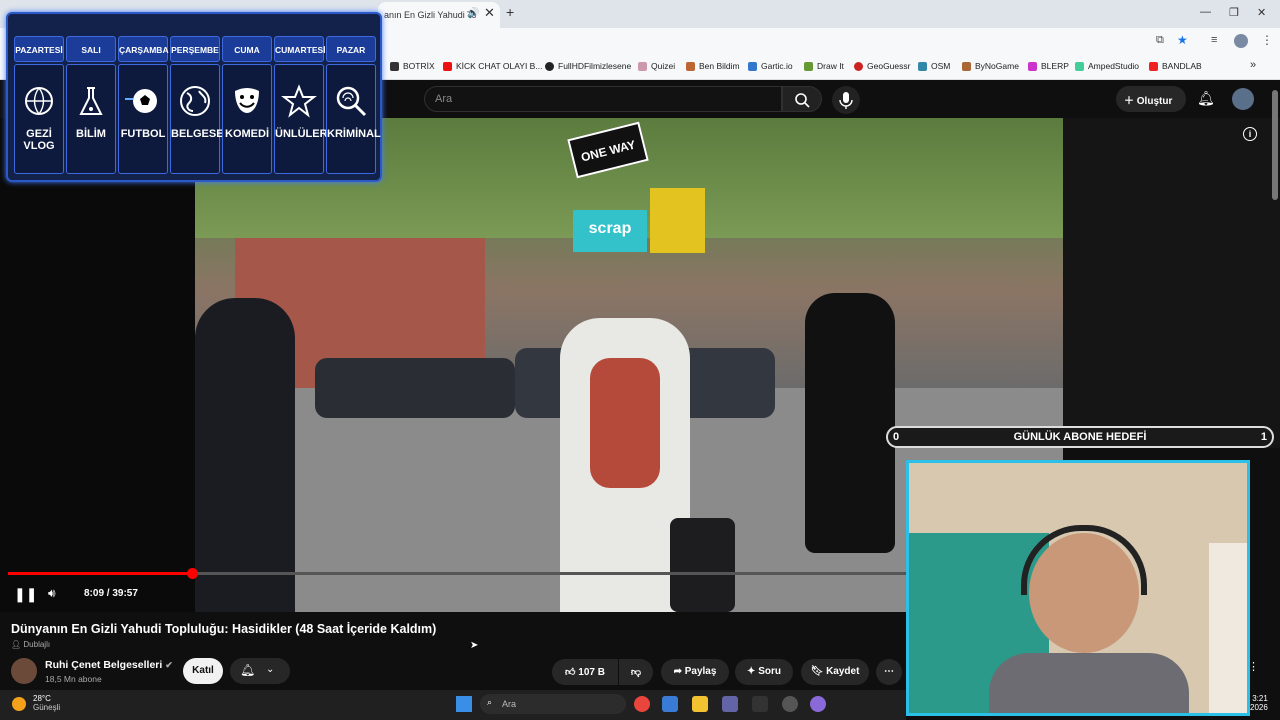 Image resolution: width=1280 pixels, height=720 pixels. What do you see at coordinates (896, 437) in the screenshot?
I see `goal-current: 0` at bounding box center [896, 437].